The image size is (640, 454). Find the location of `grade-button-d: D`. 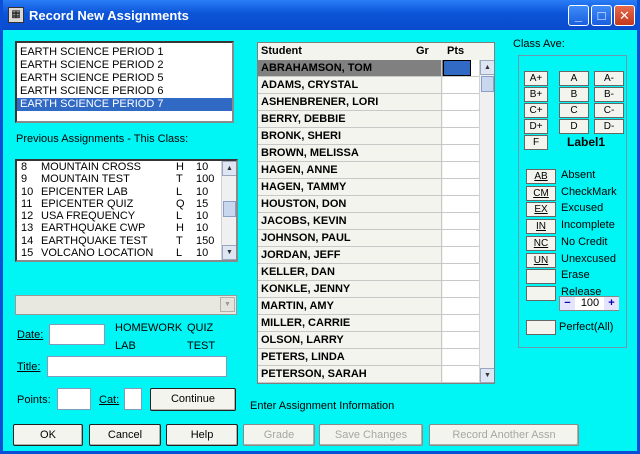

grade-button-d: D is located at coordinates (574, 126).